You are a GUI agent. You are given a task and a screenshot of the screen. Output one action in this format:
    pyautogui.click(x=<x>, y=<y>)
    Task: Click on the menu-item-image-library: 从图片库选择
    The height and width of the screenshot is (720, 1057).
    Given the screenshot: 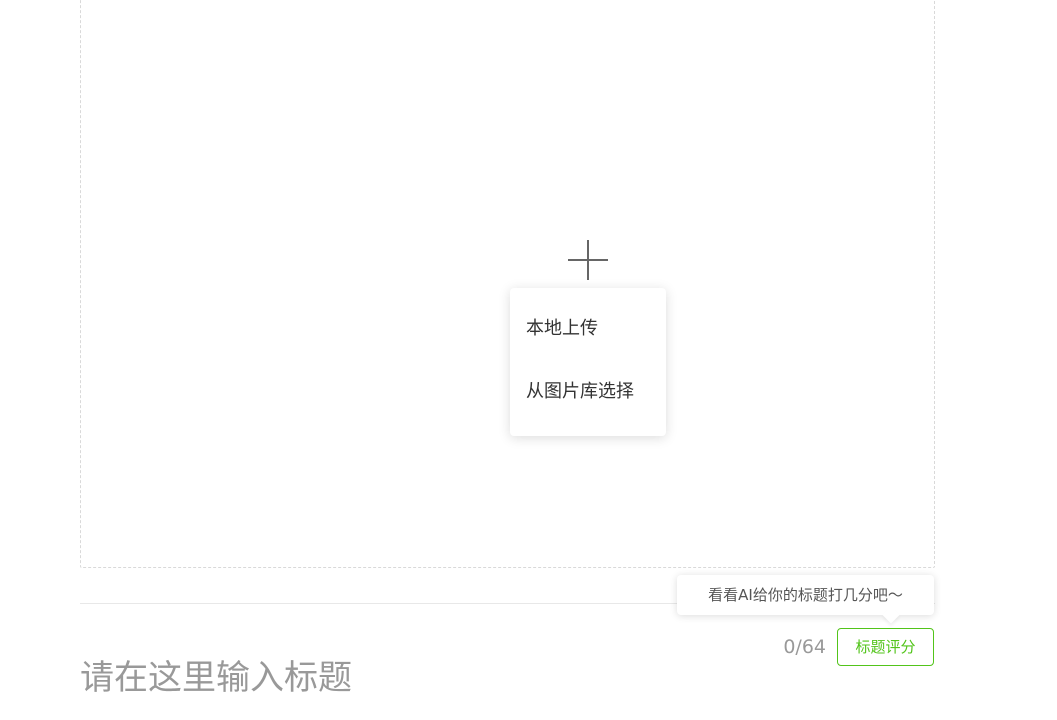 What is the action you would take?
    pyautogui.click(x=588, y=392)
    